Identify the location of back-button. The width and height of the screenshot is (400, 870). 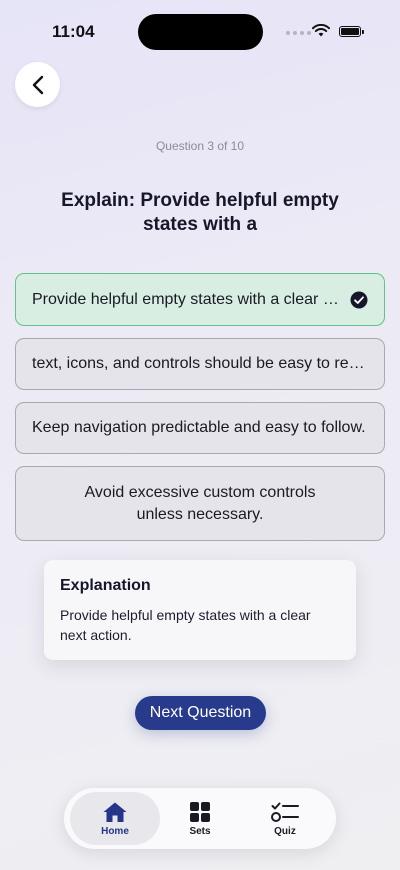
(37, 84).